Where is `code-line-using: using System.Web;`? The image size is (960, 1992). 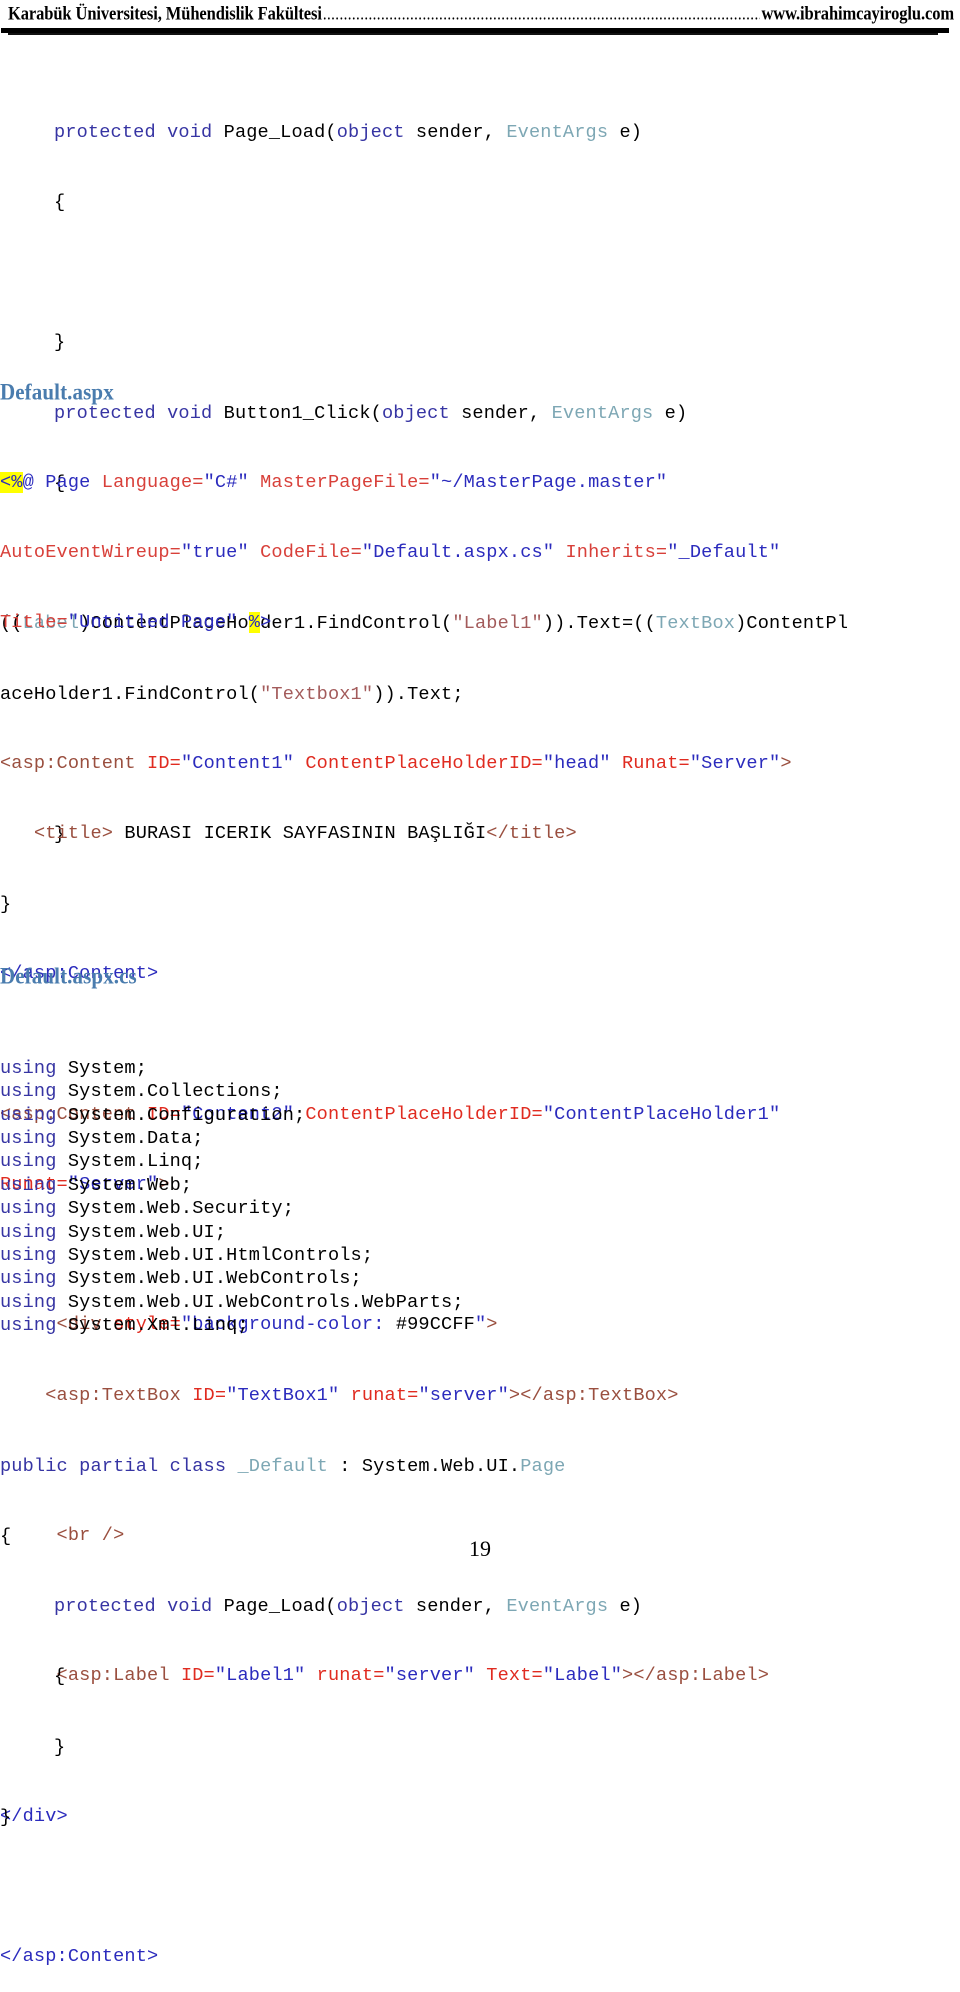 code-line-using: using System.Web; is located at coordinates (480, 1185).